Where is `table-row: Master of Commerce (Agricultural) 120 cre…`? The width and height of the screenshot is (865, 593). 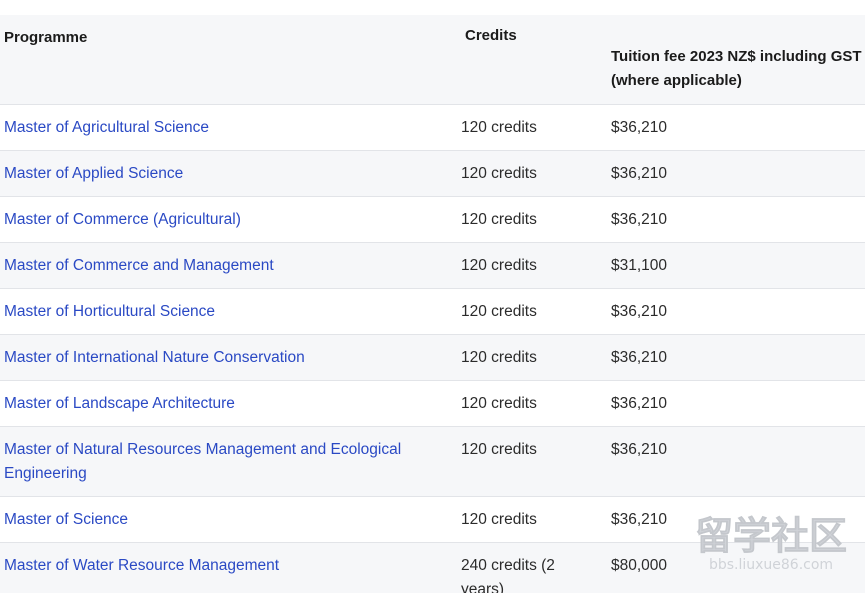 table-row: Master of Commerce (Agricultural) 120 cre… is located at coordinates (432, 219).